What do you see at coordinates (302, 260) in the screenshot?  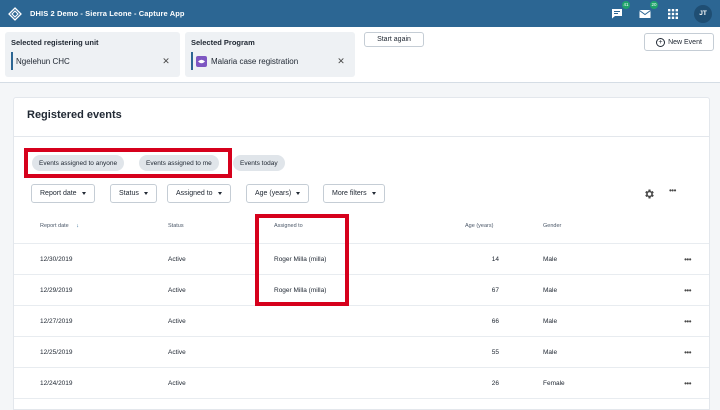 I see `highlight-box-assigned-to` at bounding box center [302, 260].